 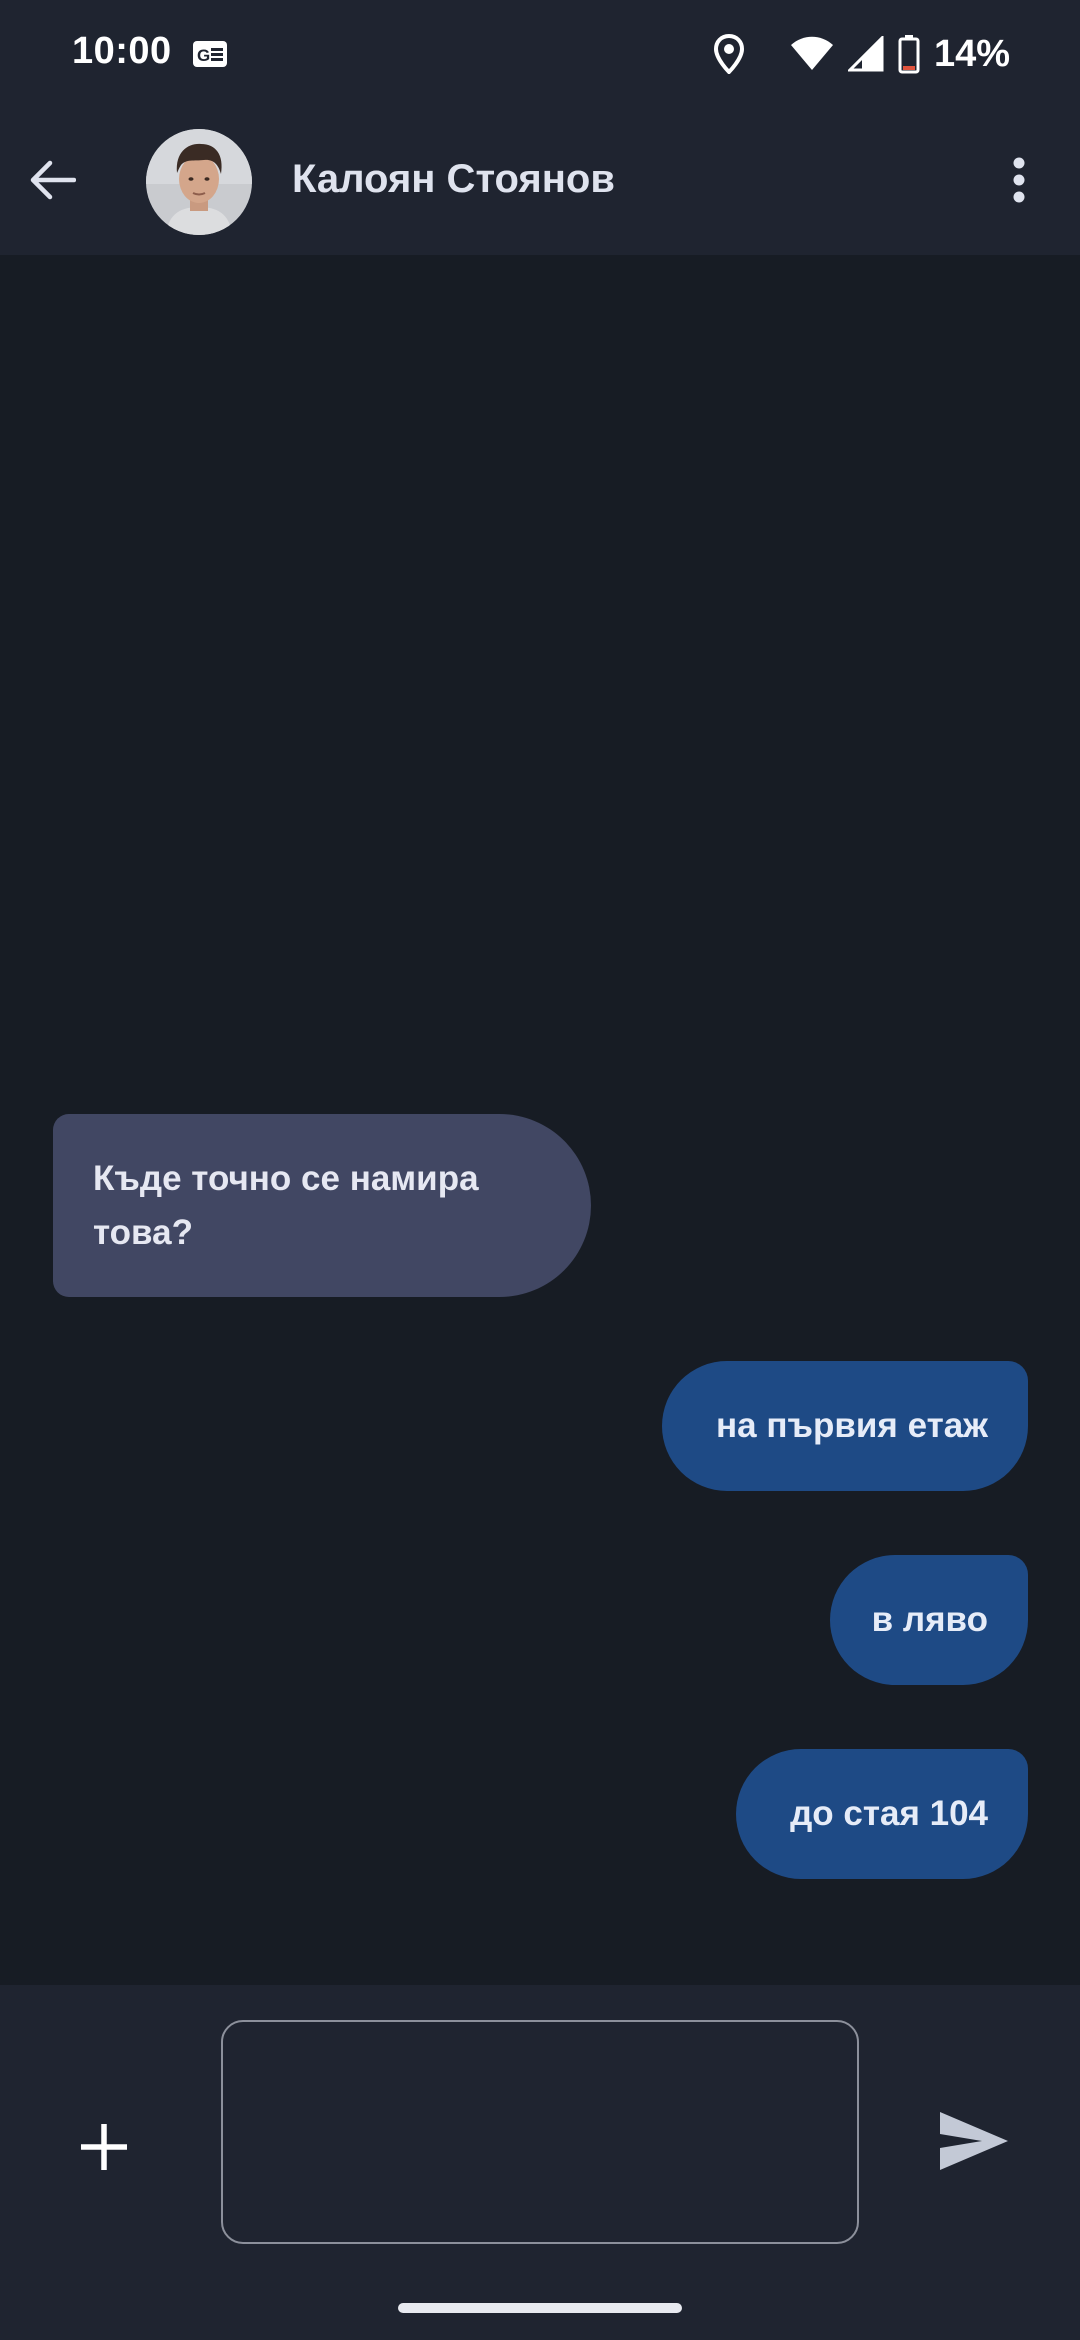 I want to click on status-bar: 10:00 G 14%, so click(x=540, y=52).